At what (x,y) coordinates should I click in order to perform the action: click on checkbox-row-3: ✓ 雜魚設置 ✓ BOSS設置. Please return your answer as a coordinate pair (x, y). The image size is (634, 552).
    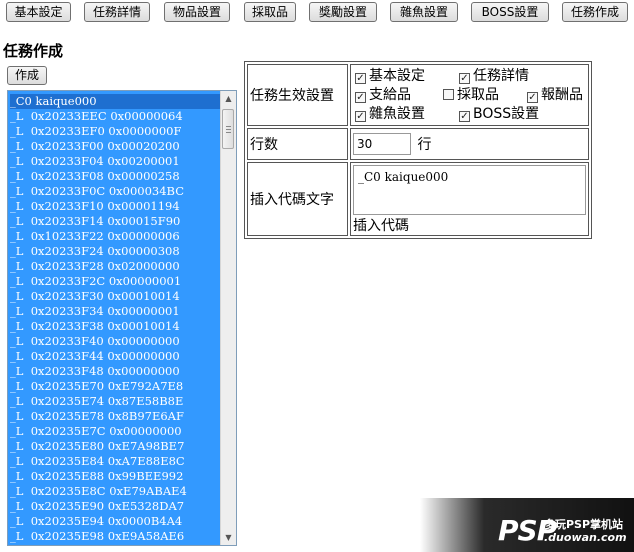
    Looking at the image, I should click on (469, 114).